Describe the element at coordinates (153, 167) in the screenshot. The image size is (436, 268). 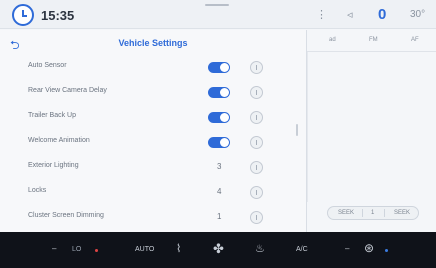
I see `setting-row-exterior-lighting: Exterior Lighting 3` at that location.